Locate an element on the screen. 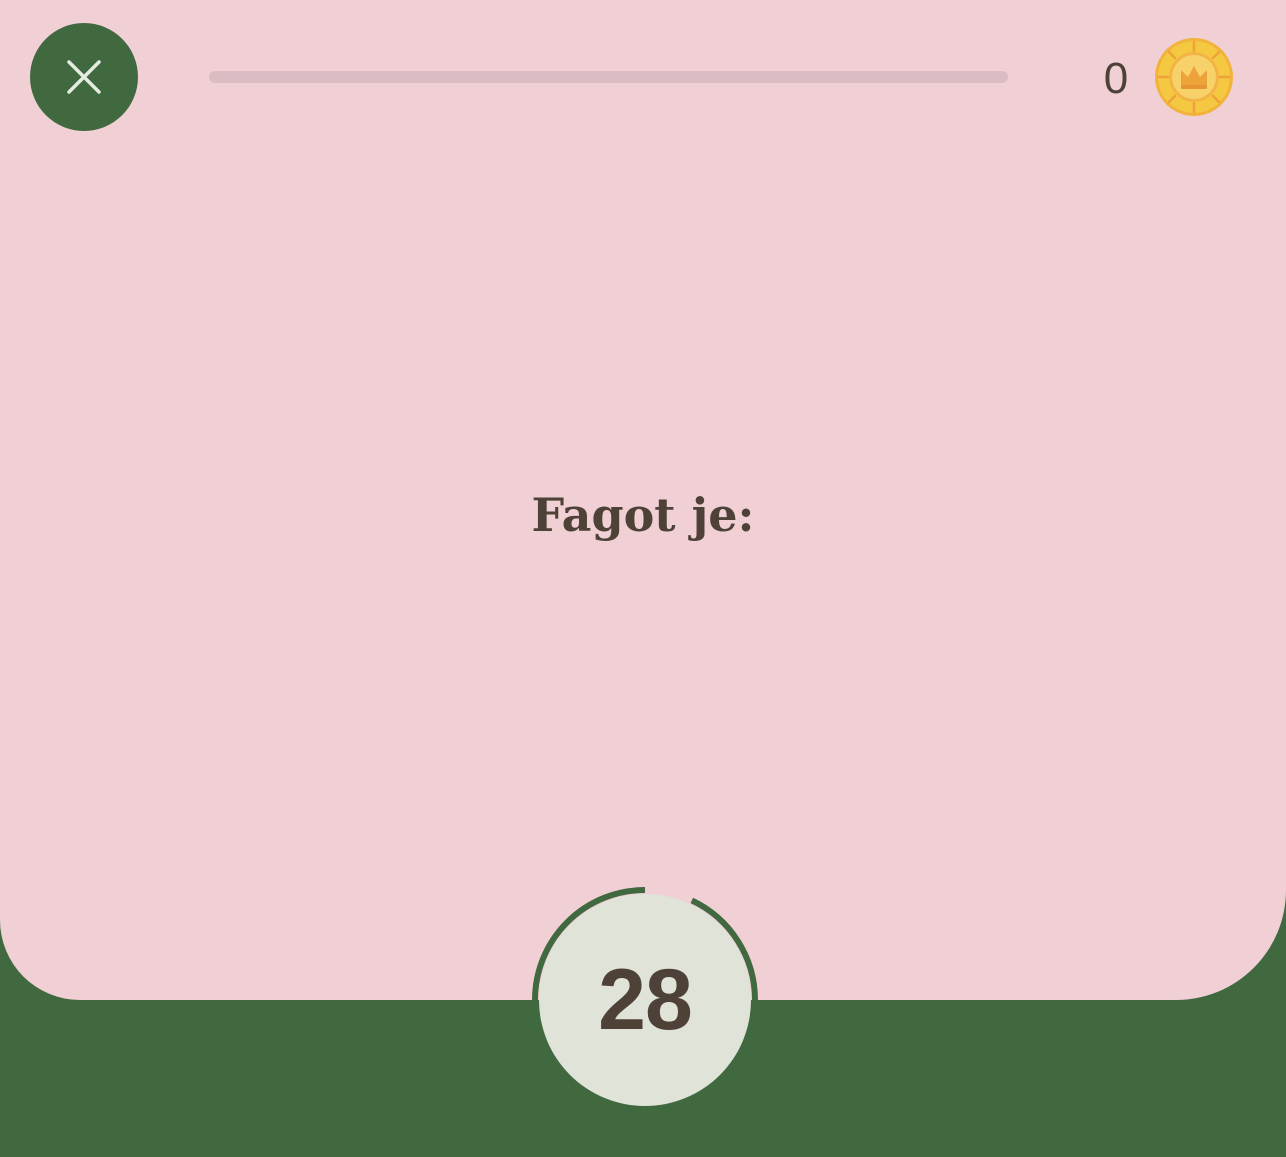 This screenshot has width=1286, height=1157. timer-value: 28 is located at coordinates (645, 999).